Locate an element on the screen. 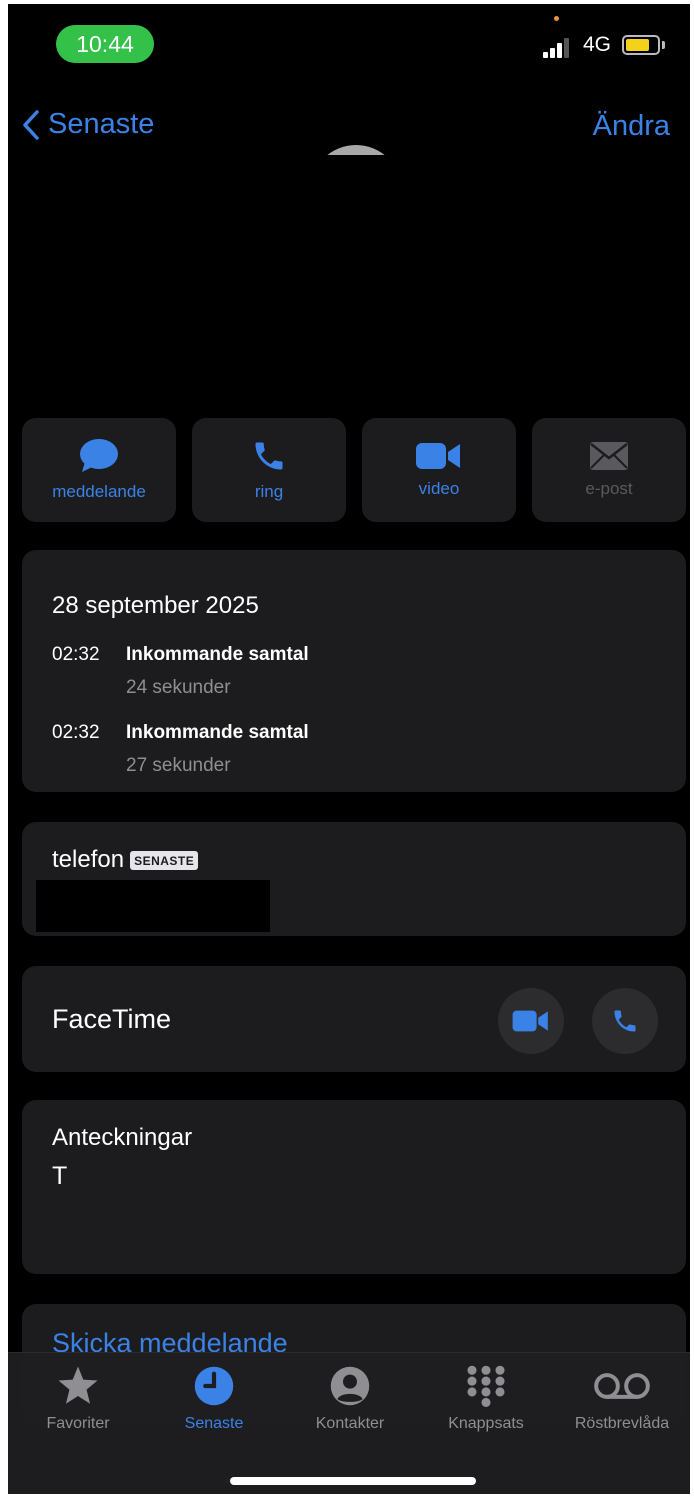 This screenshot has width=694, height=1497. tab-label: Kontakter is located at coordinates (350, 1423).